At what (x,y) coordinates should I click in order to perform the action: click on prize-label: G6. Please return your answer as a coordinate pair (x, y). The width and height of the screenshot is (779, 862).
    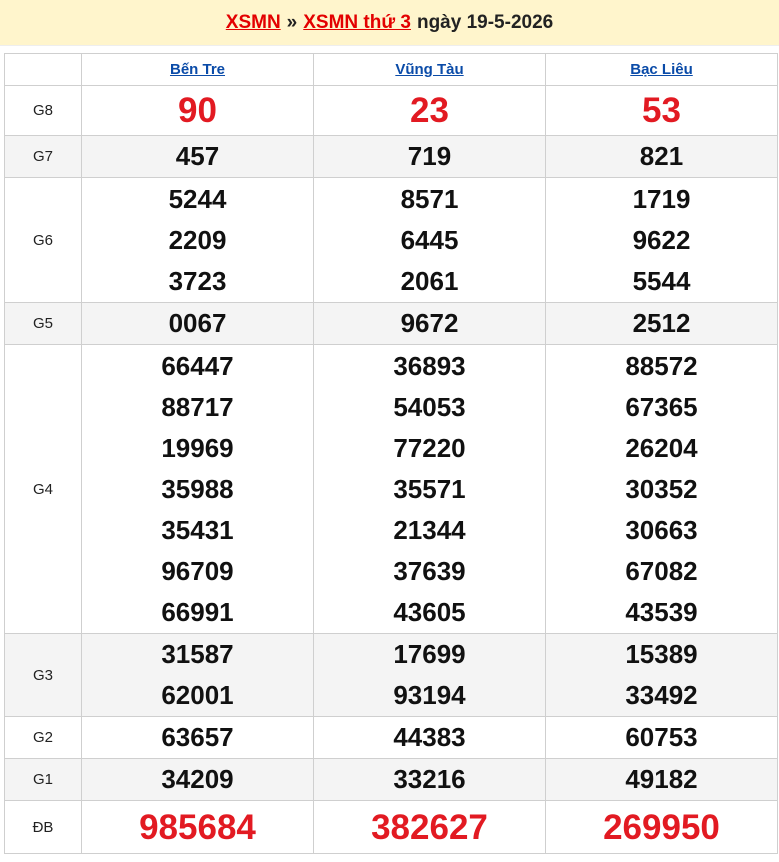
    Looking at the image, I should click on (43, 240).